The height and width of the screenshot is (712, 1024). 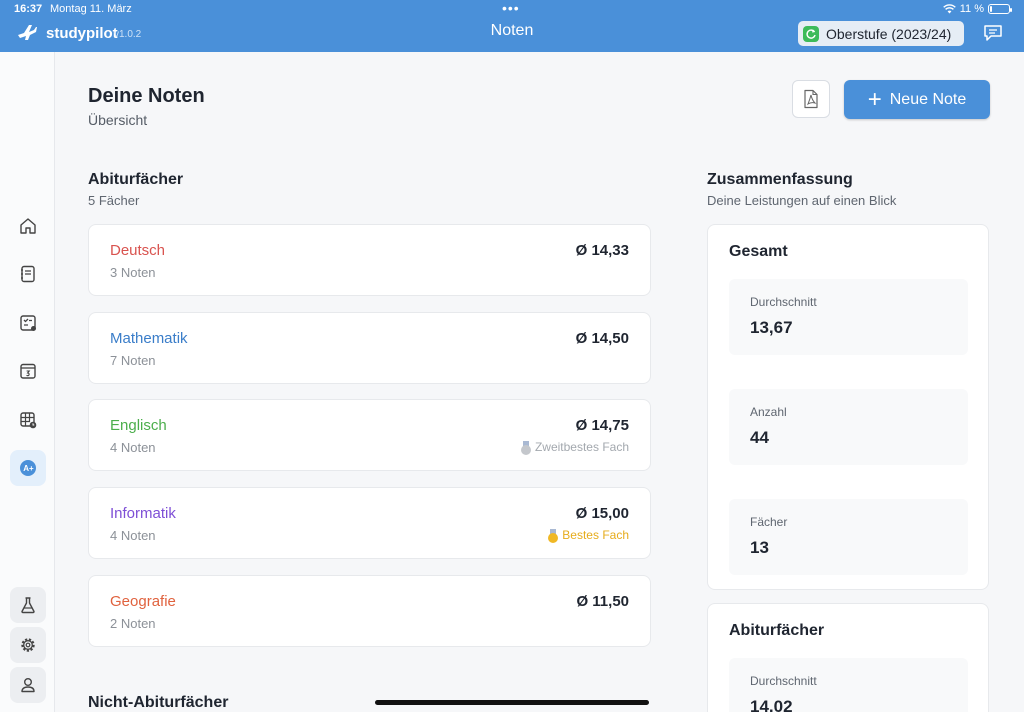 I want to click on subject-card-mathematik: Mathematik 7 Noten Ø 14,50, so click(x=369, y=348).